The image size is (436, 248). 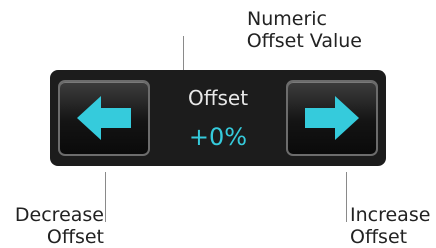 What do you see at coordinates (218, 98) in the screenshot?
I see `offset-label: Offset` at bounding box center [218, 98].